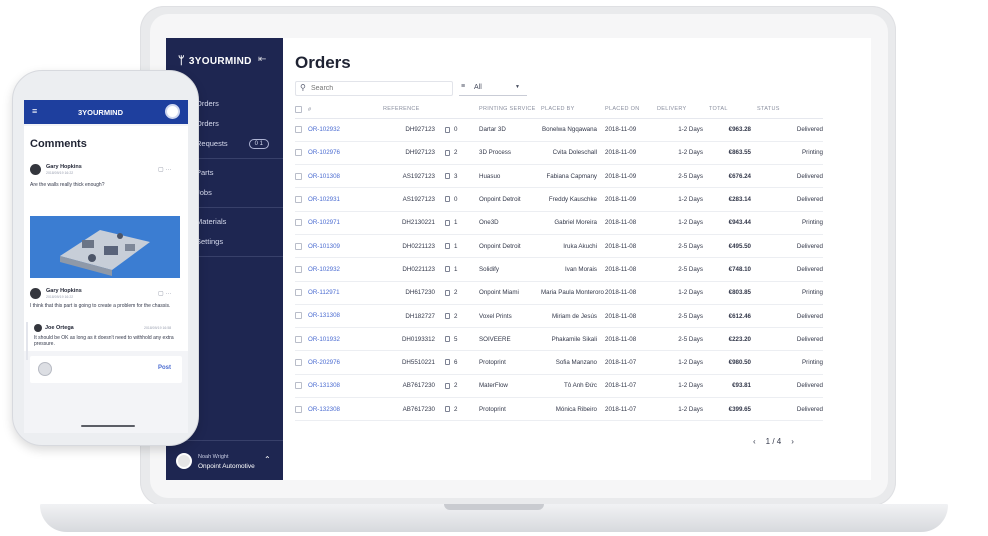  What do you see at coordinates (324, 199) in the screenshot?
I see `order-link: OR-102931` at bounding box center [324, 199].